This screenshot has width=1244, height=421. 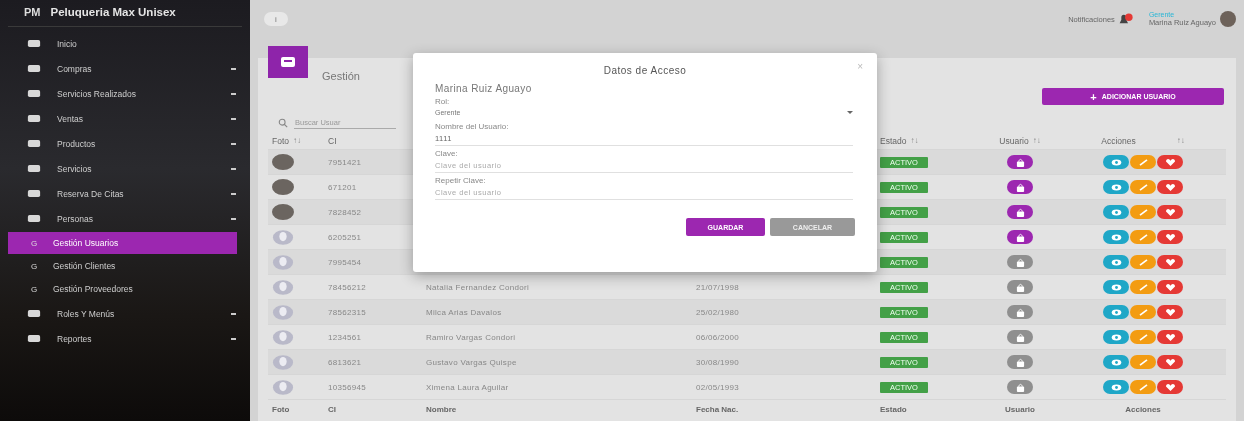 What do you see at coordinates (276, 19) in the screenshot?
I see `info-button: i` at bounding box center [276, 19].